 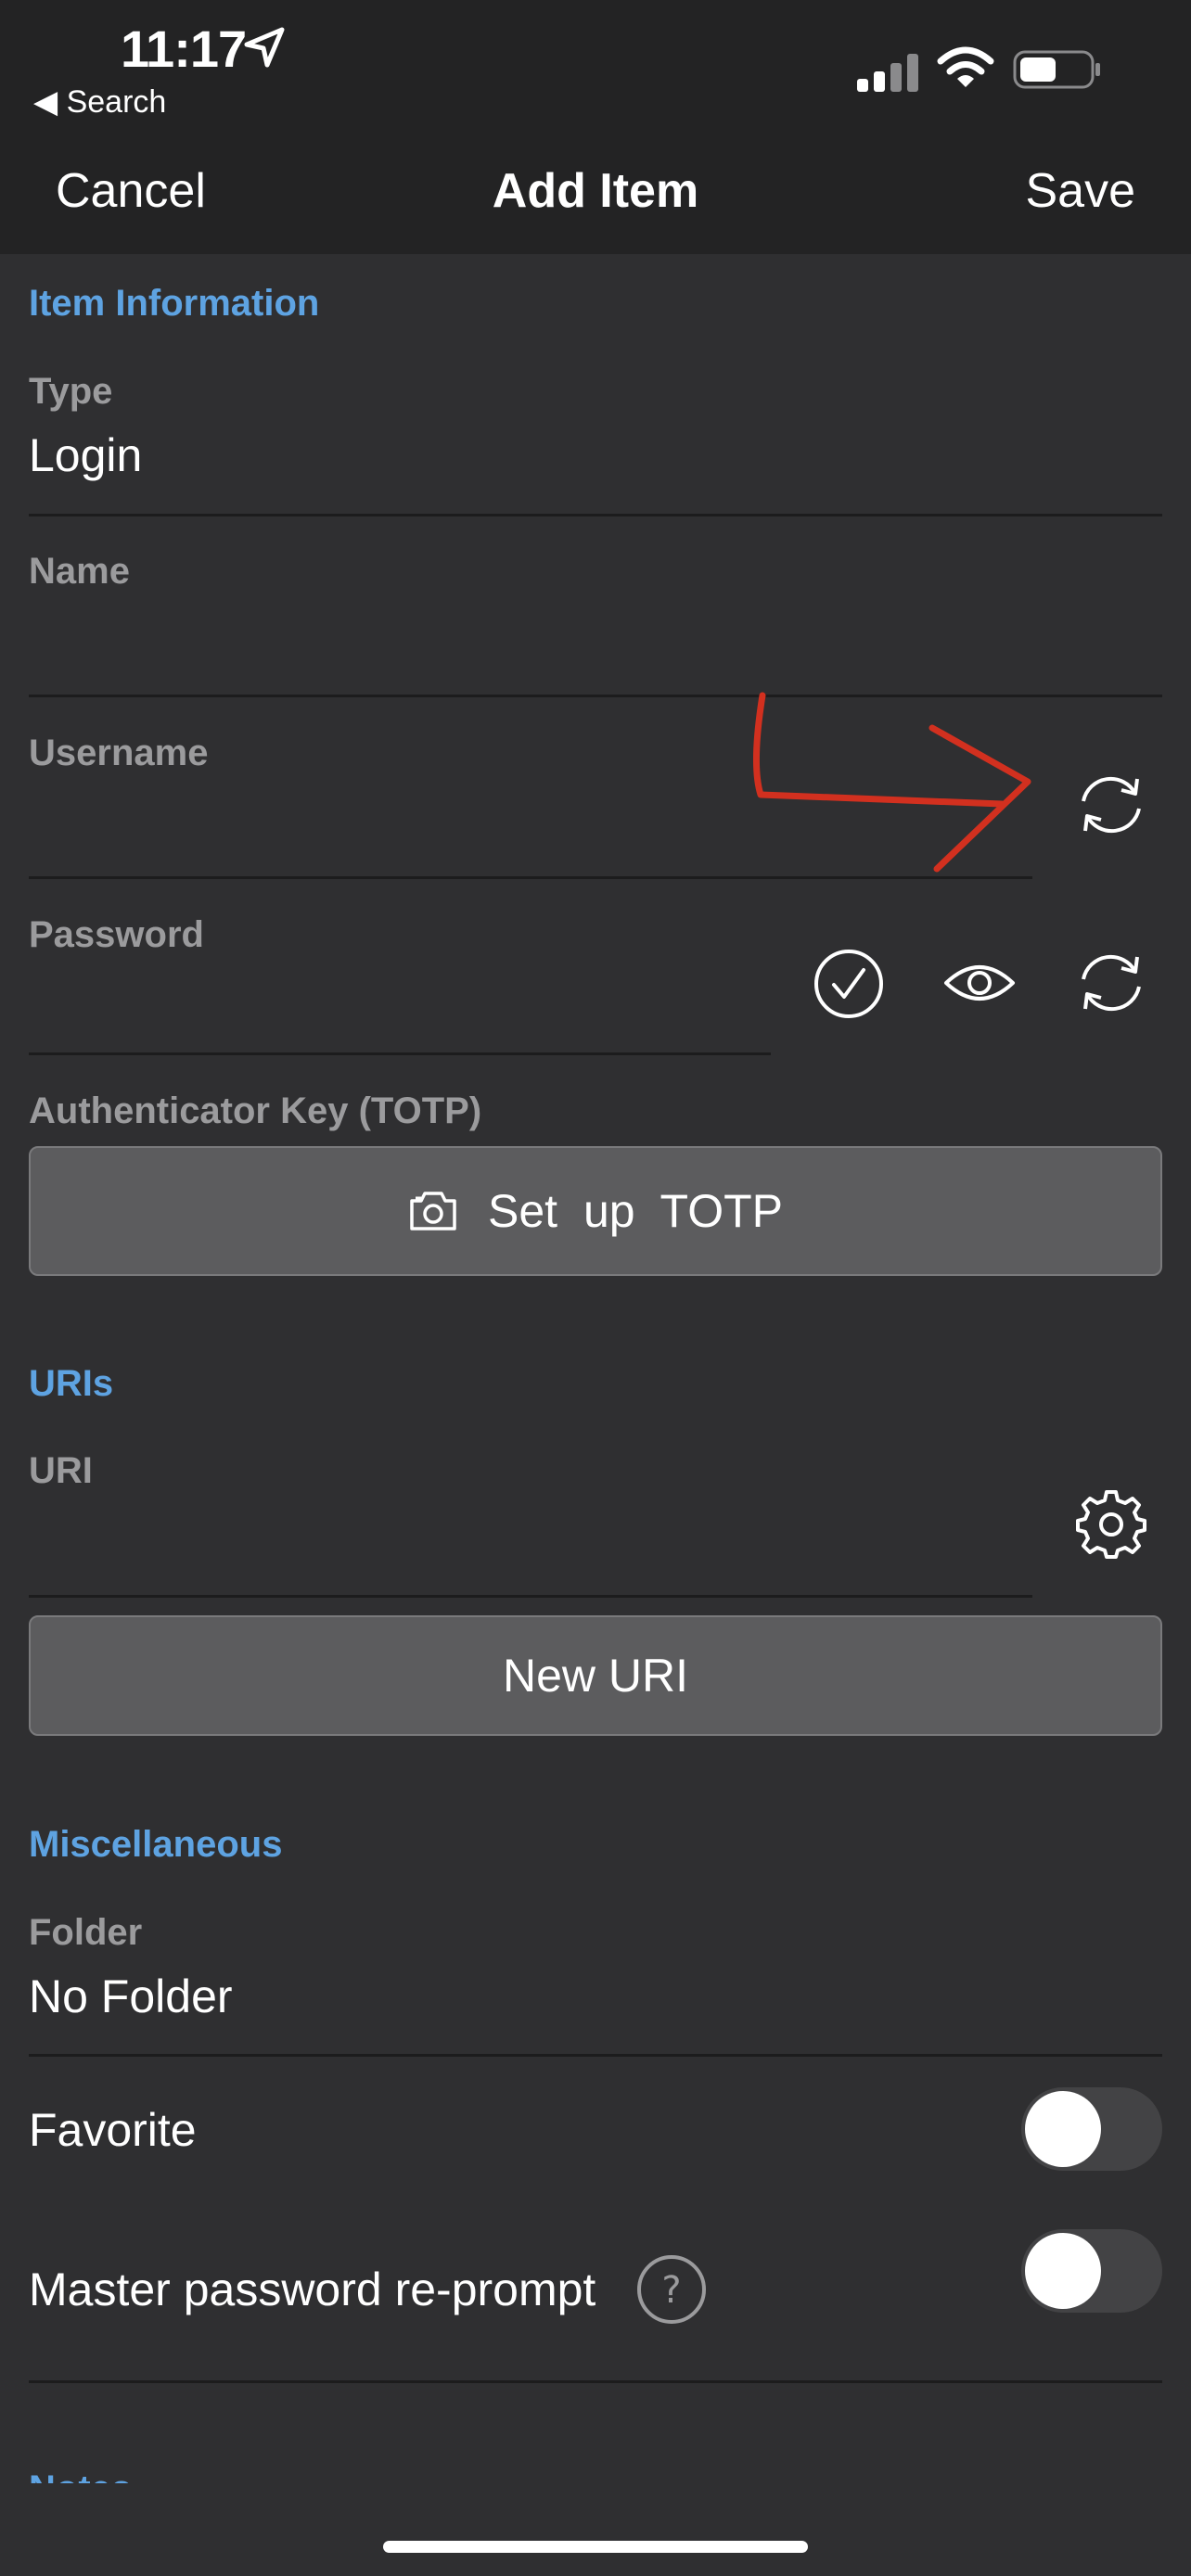 I want to click on type-select: Login, so click(x=85, y=455).